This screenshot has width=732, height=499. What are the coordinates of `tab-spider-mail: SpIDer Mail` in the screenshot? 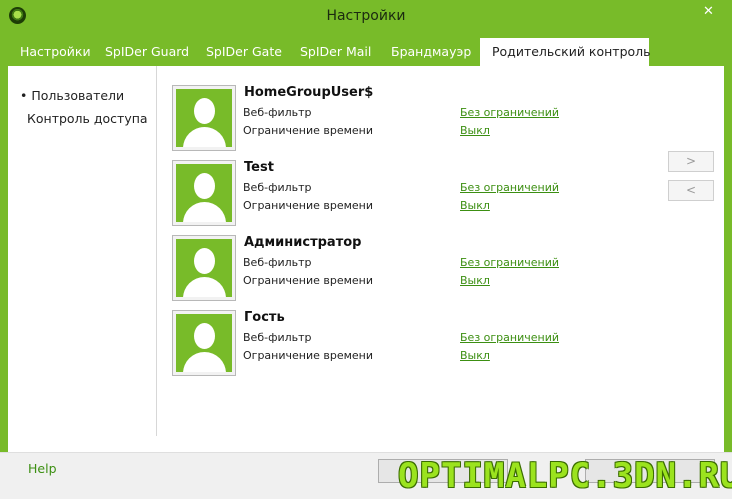 It's located at (335, 52).